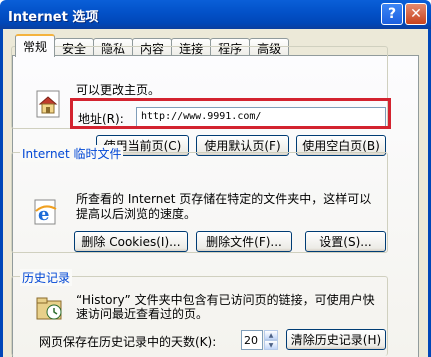 This screenshot has width=431, height=357. I want to click on temp-group-title: Internet 临时文件, so click(72, 153).